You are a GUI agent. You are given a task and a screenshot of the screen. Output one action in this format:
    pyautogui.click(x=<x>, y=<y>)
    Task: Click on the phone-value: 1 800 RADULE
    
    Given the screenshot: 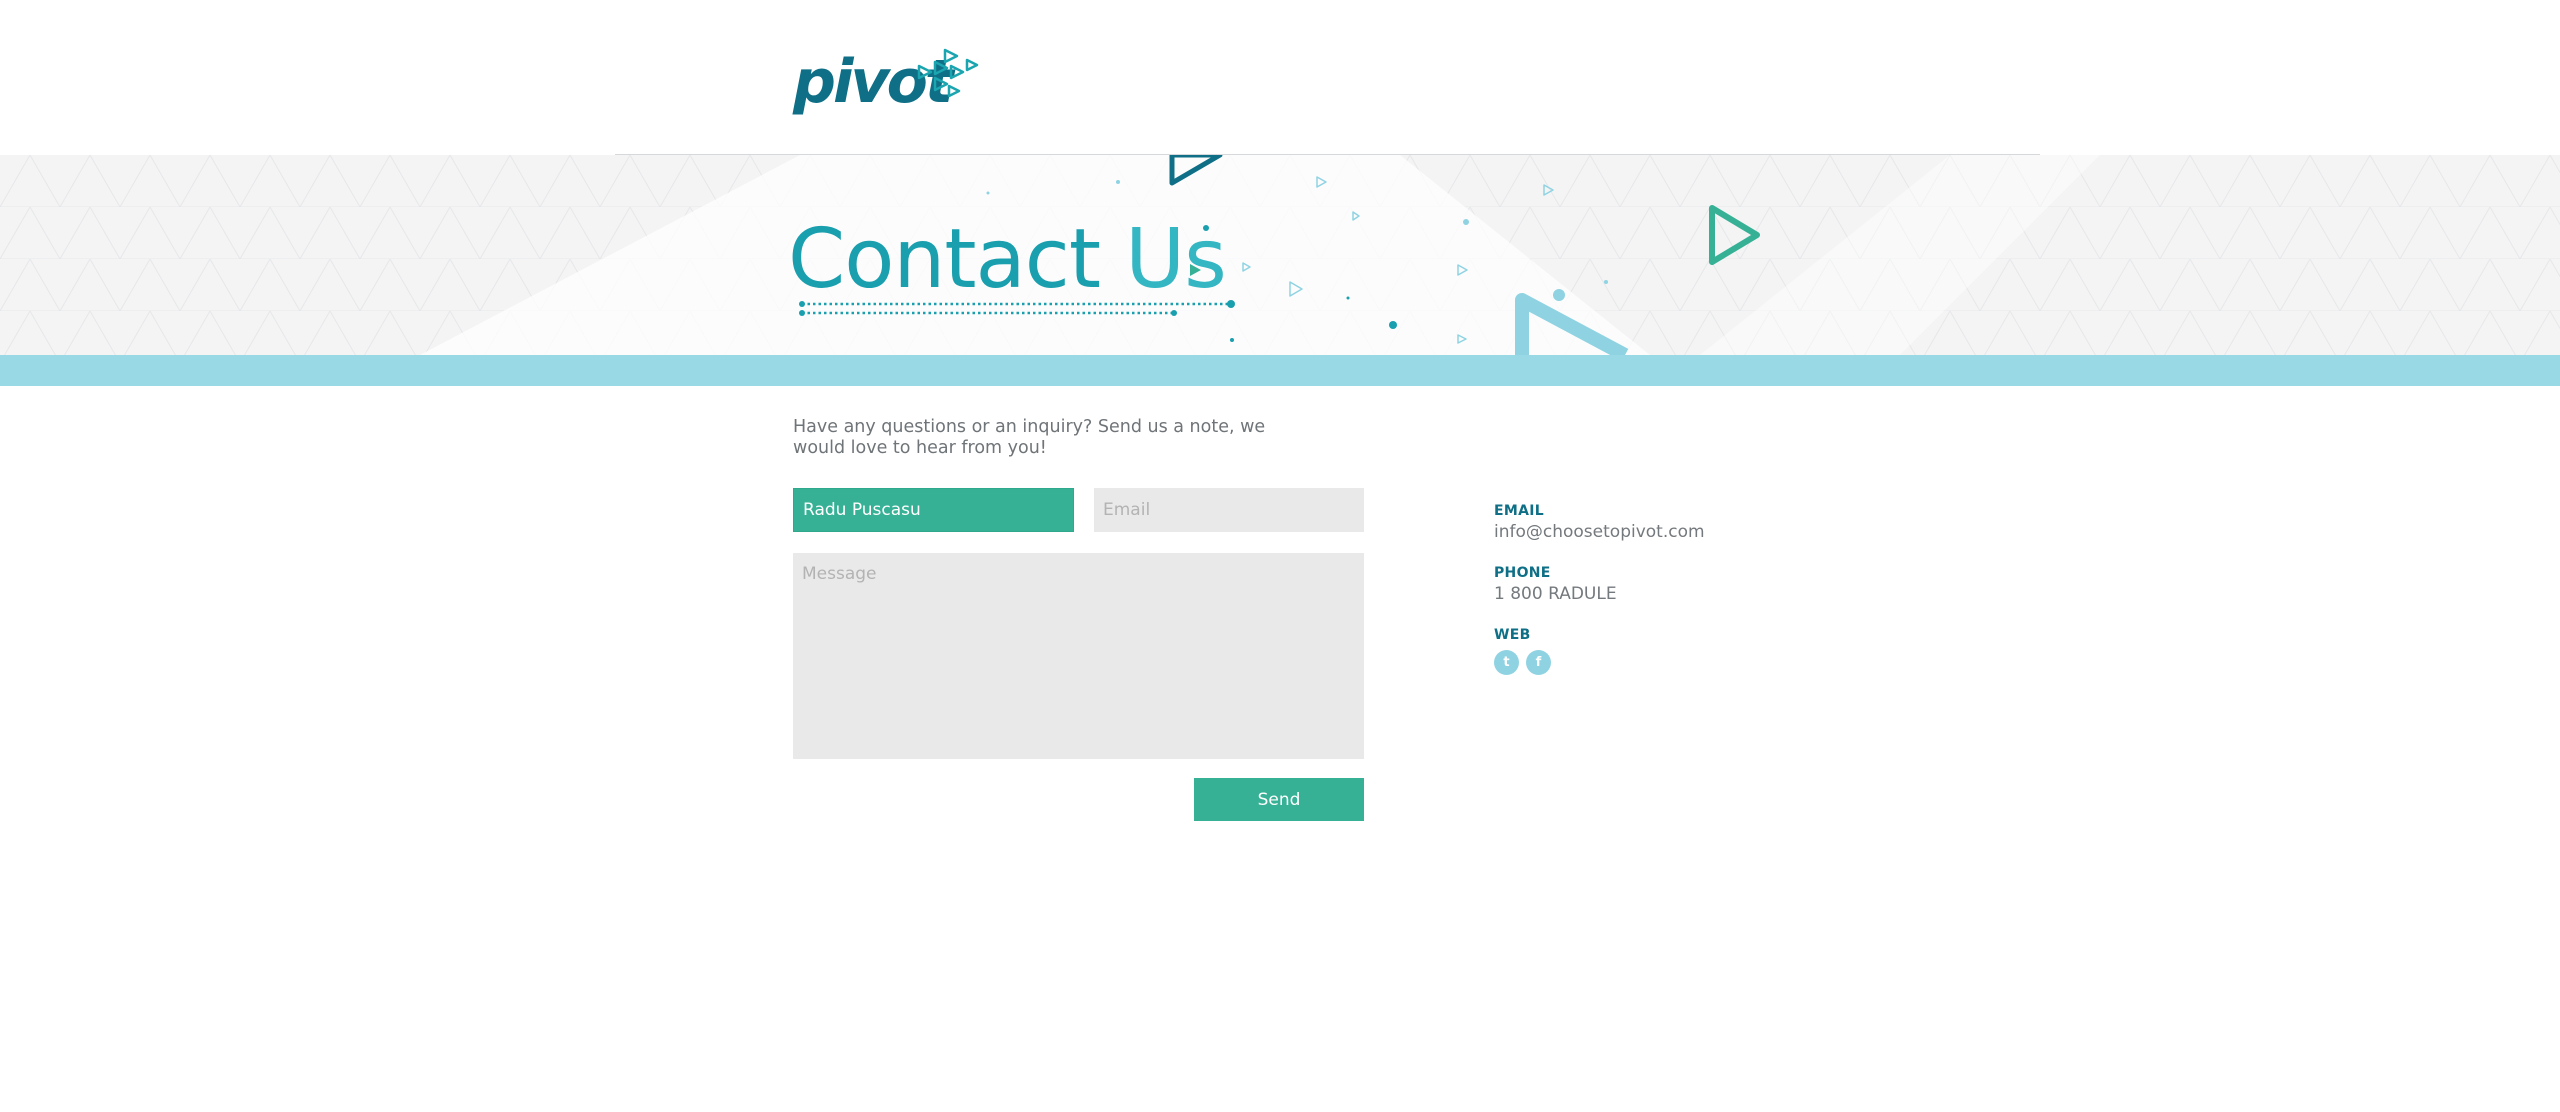 What is the action you would take?
    pyautogui.click(x=1555, y=594)
    